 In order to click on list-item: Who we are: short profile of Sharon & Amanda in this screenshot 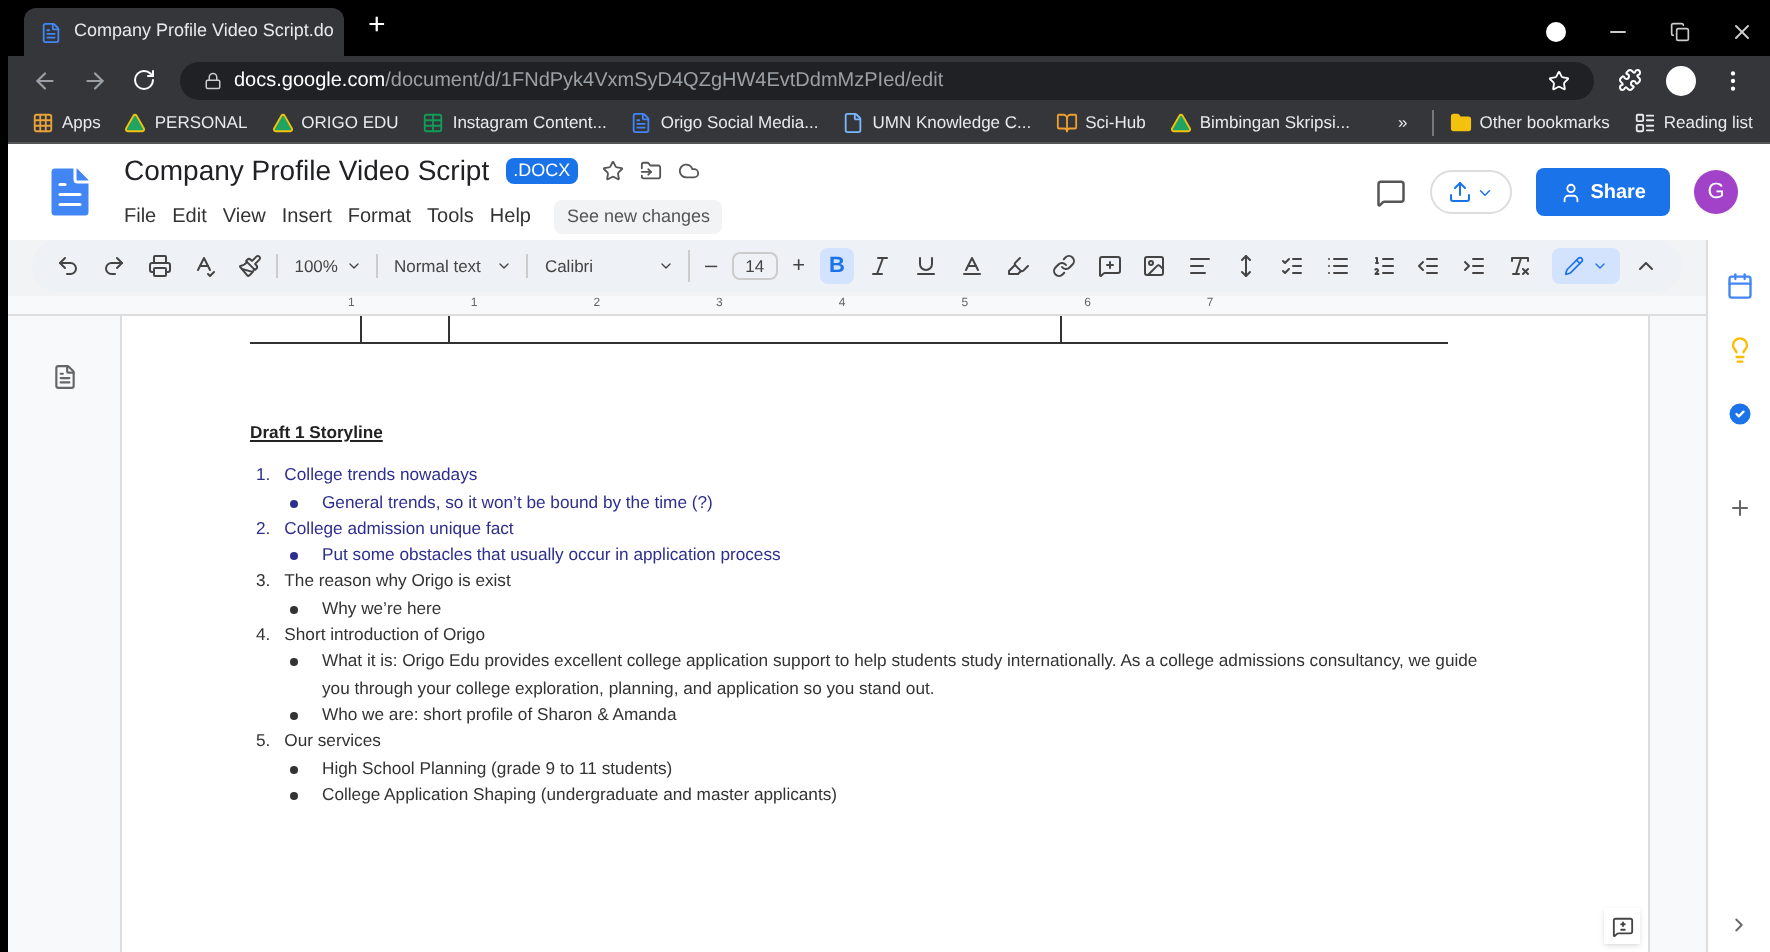, I will do `click(499, 714)`.